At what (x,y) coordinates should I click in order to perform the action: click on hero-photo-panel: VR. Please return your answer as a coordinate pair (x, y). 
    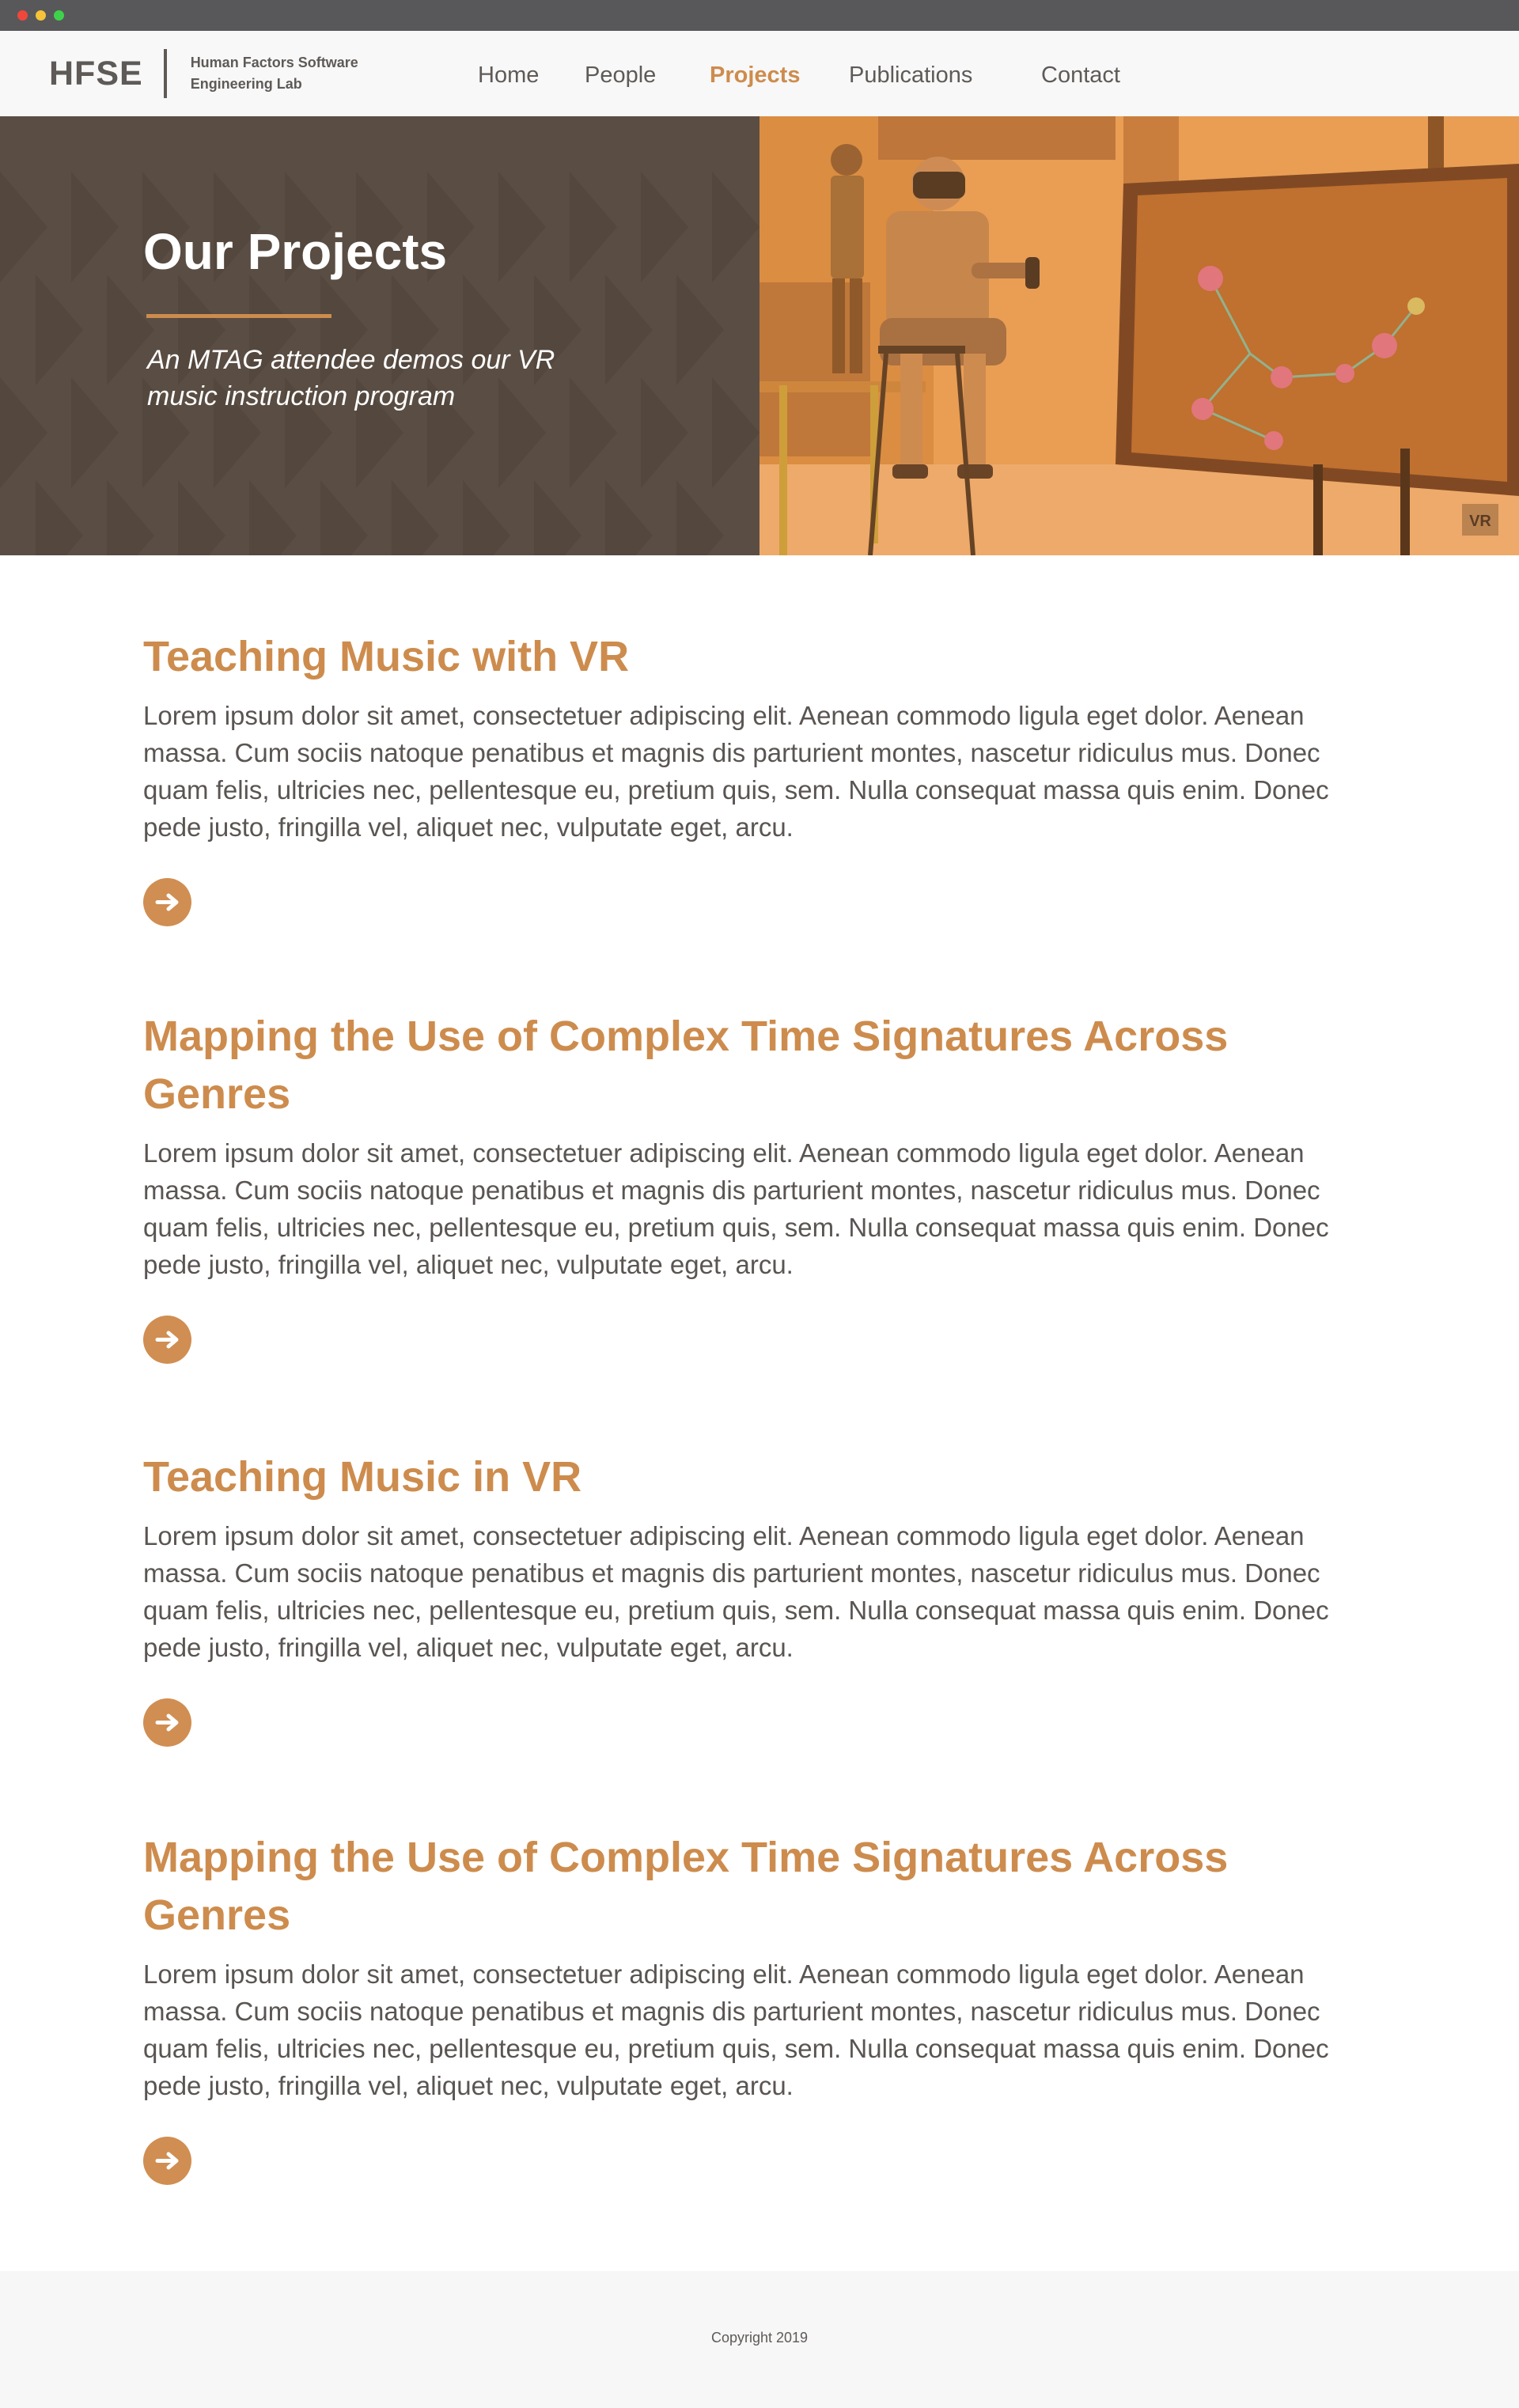
    Looking at the image, I should click on (1139, 335).